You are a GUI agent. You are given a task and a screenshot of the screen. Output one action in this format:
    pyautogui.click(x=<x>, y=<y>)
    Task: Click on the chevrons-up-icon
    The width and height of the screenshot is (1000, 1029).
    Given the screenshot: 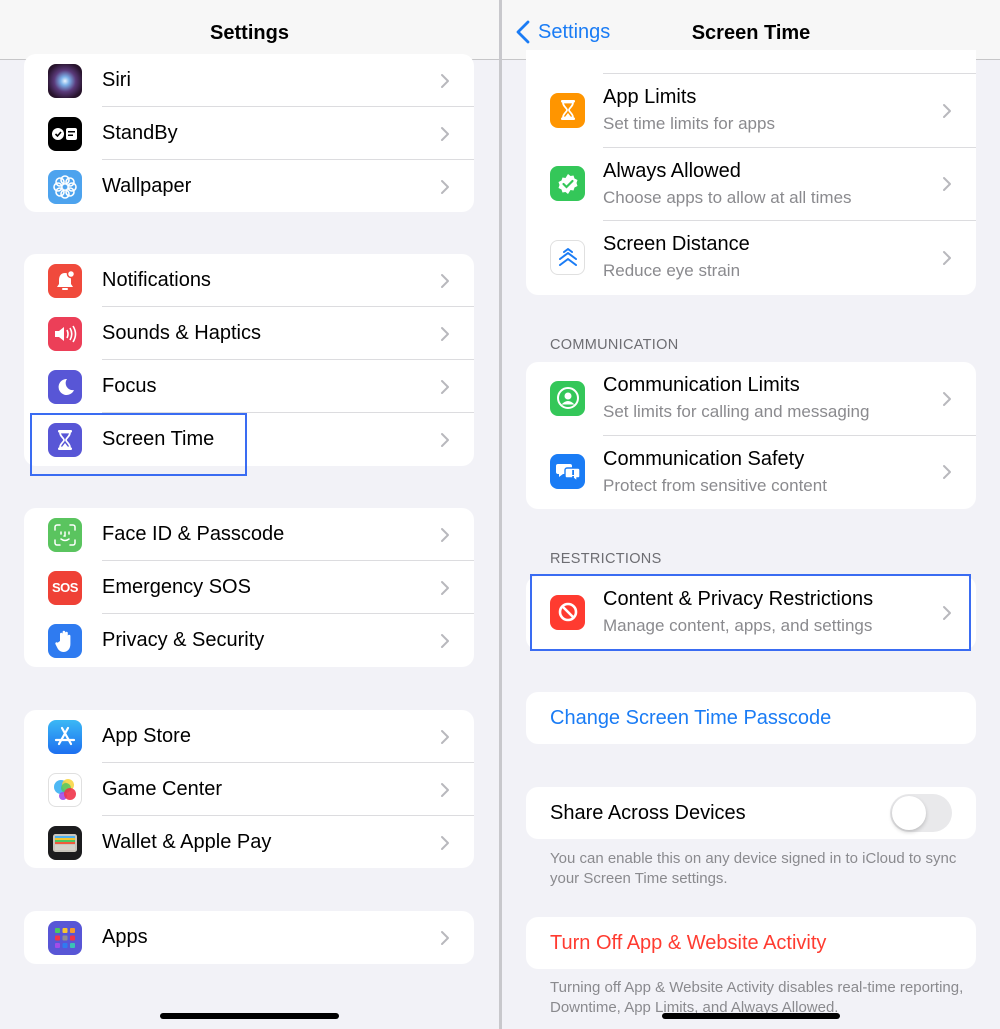 What is the action you would take?
    pyautogui.click(x=567, y=257)
    